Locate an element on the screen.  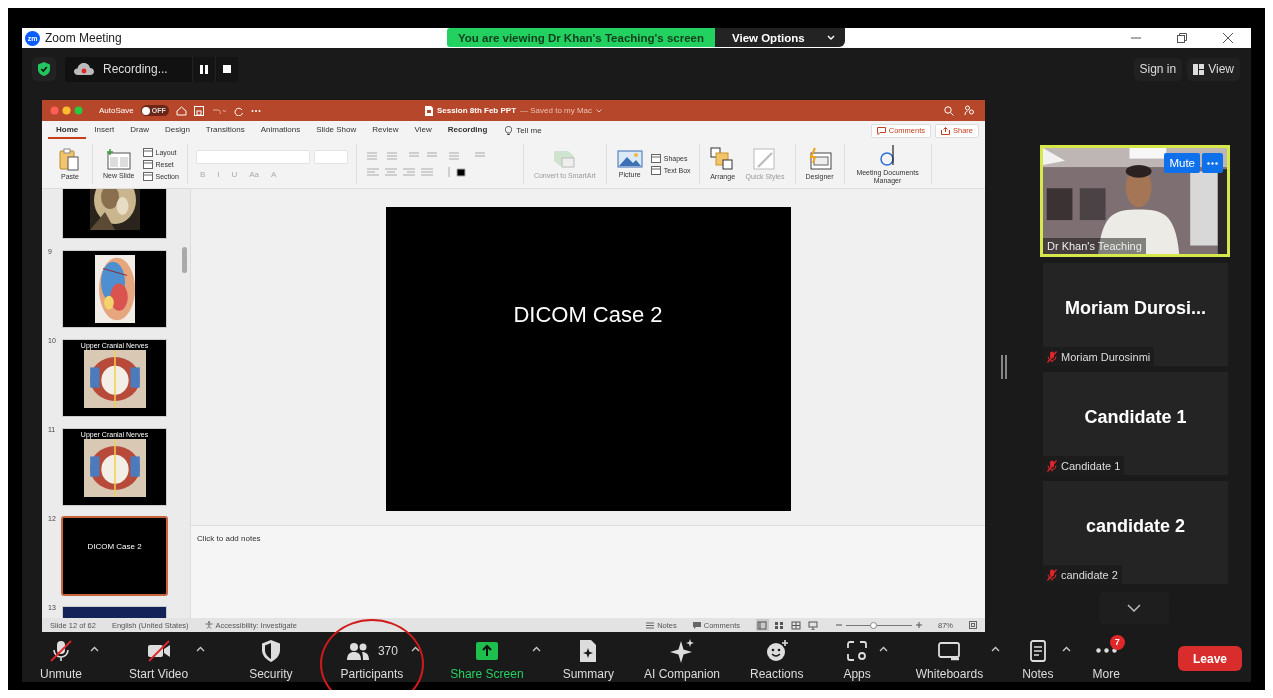
sparkle-icon is located at coordinates (682, 650).